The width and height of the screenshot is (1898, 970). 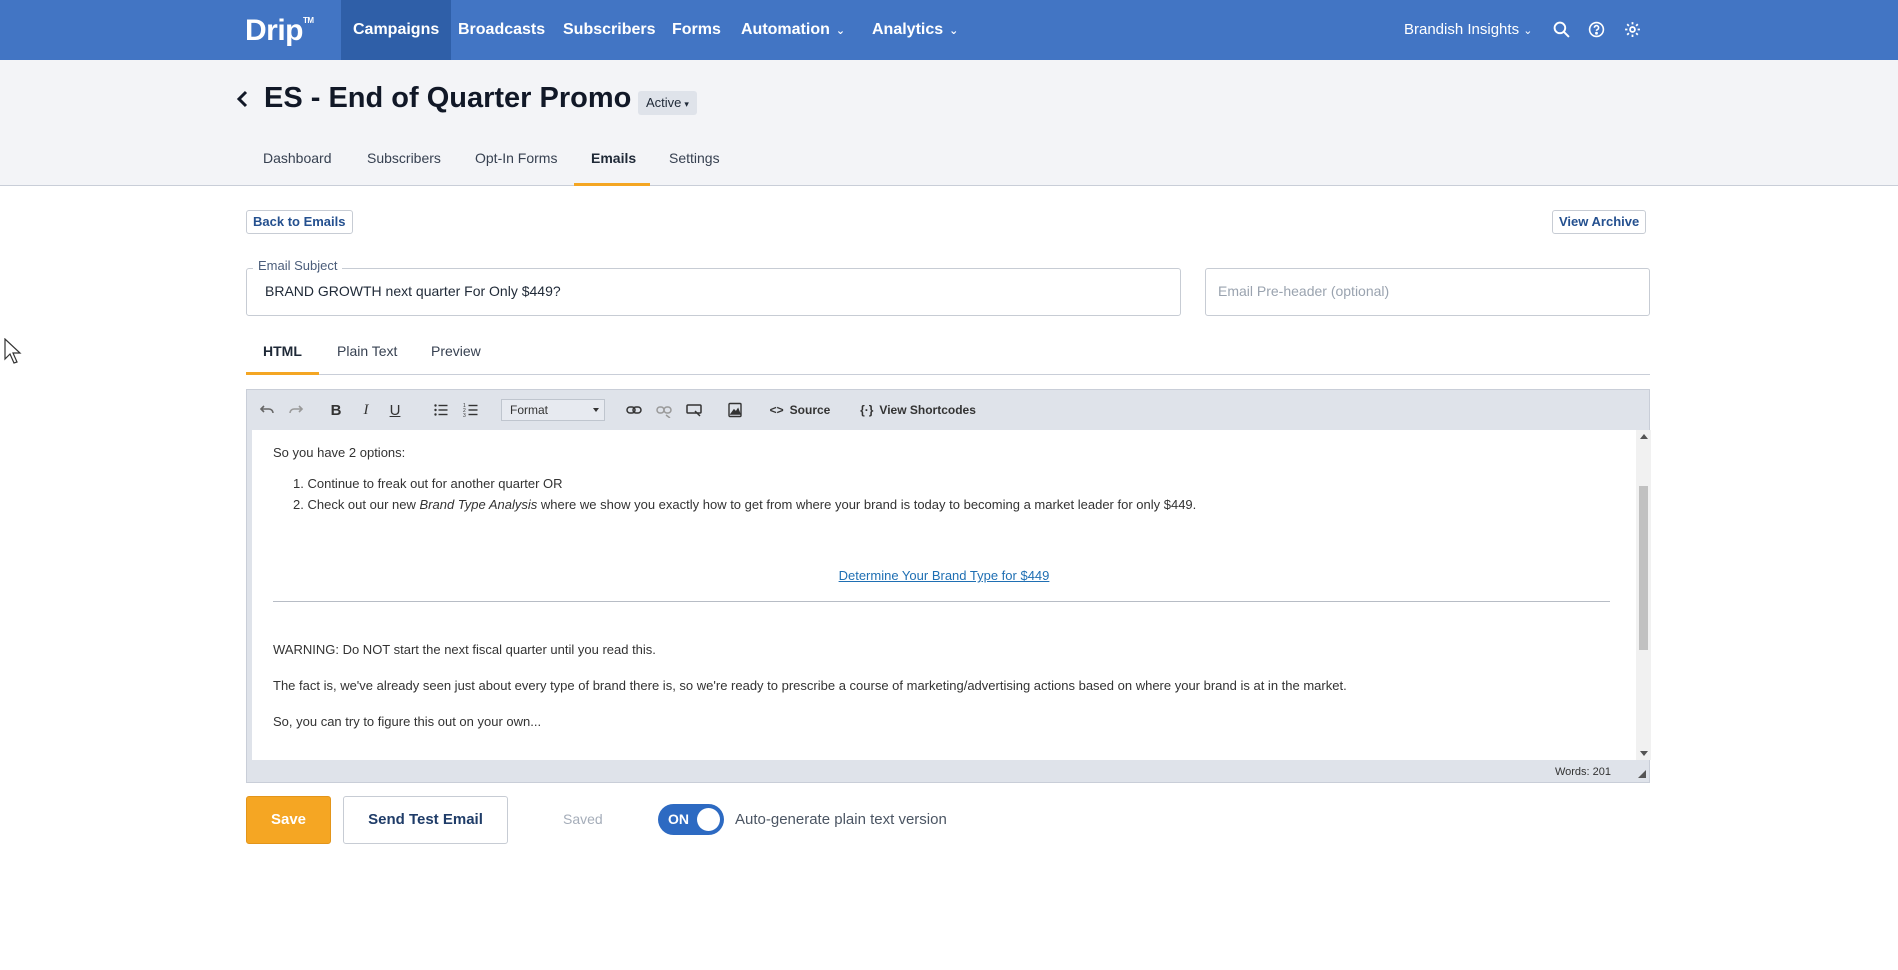 I want to click on nav-forms: Forms, so click(x=696, y=30).